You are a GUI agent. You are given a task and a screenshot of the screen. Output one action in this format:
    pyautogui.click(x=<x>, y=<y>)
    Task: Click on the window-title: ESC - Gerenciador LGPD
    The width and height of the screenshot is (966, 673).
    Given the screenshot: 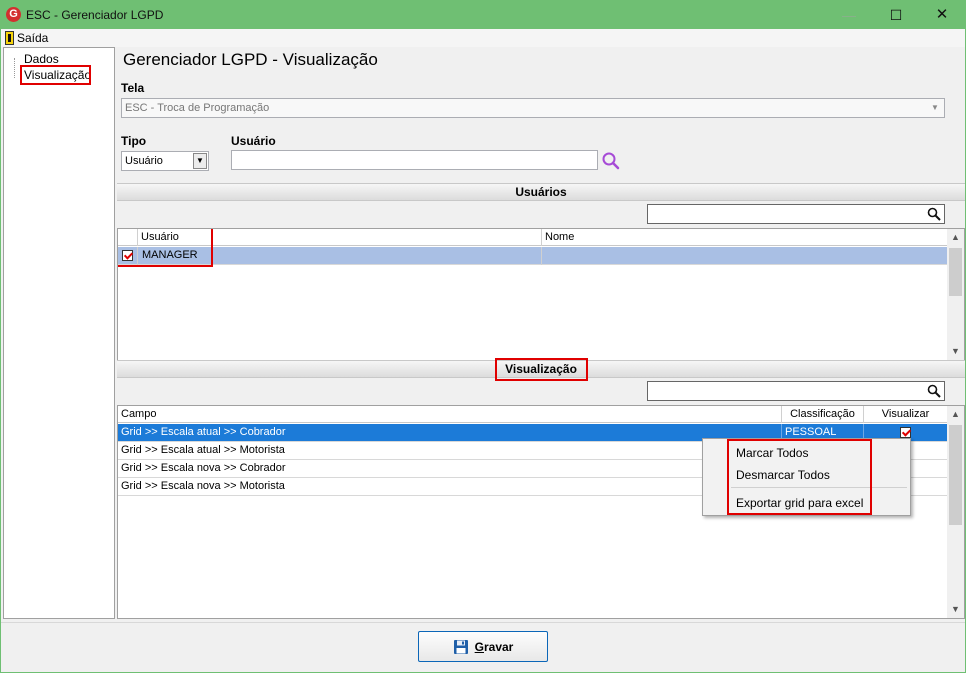 What is the action you would take?
    pyautogui.click(x=95, y=15)
    